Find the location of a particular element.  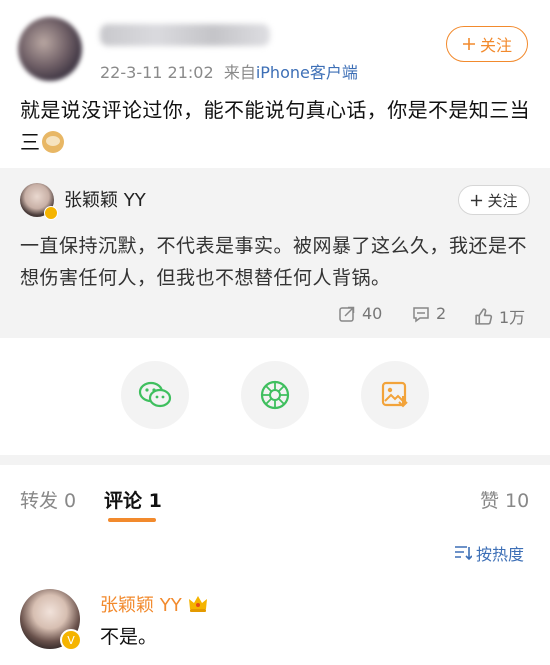

post-datetime: 22-3-11 21:02 is located at coordinates (157, 72).